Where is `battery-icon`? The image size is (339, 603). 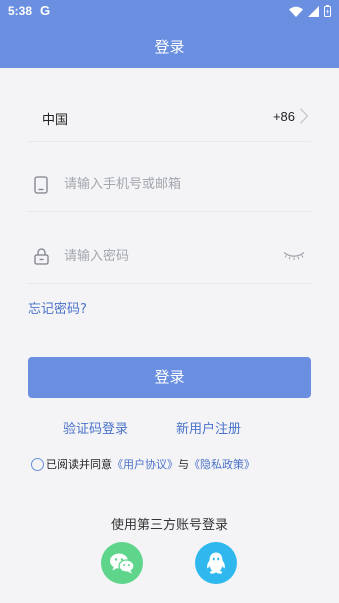 battery-icon is located at coordinates (327, 11).